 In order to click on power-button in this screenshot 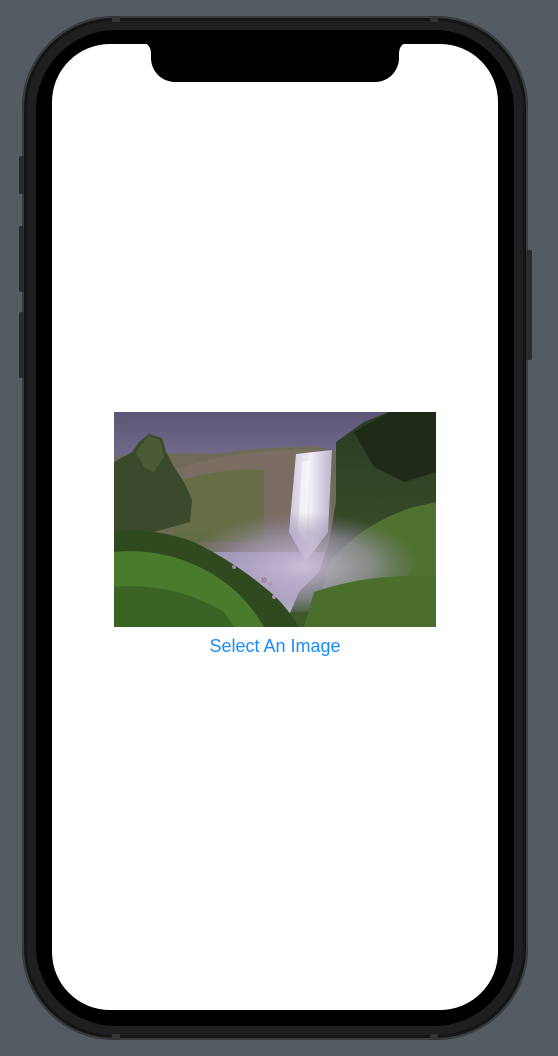, I will do `click(529, 305)`.